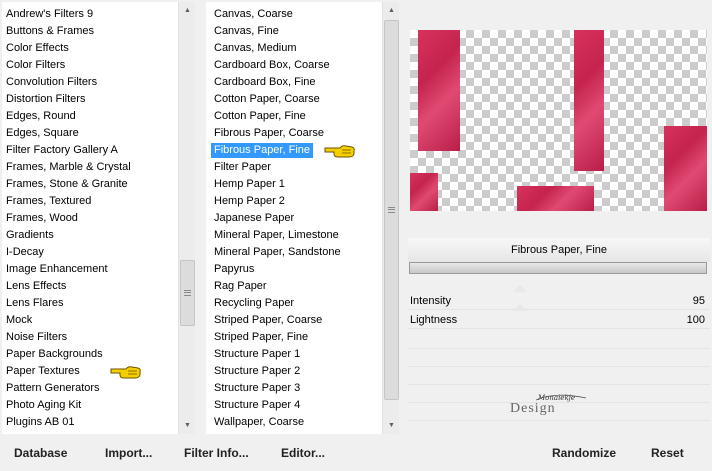 Image resolution: width=712 pixels, height=471 pixels. What do you see at coordinates (90, 405) in the screenshot?
I see `list-item: Photo Aging Kit` at bounding box center [90, 405].